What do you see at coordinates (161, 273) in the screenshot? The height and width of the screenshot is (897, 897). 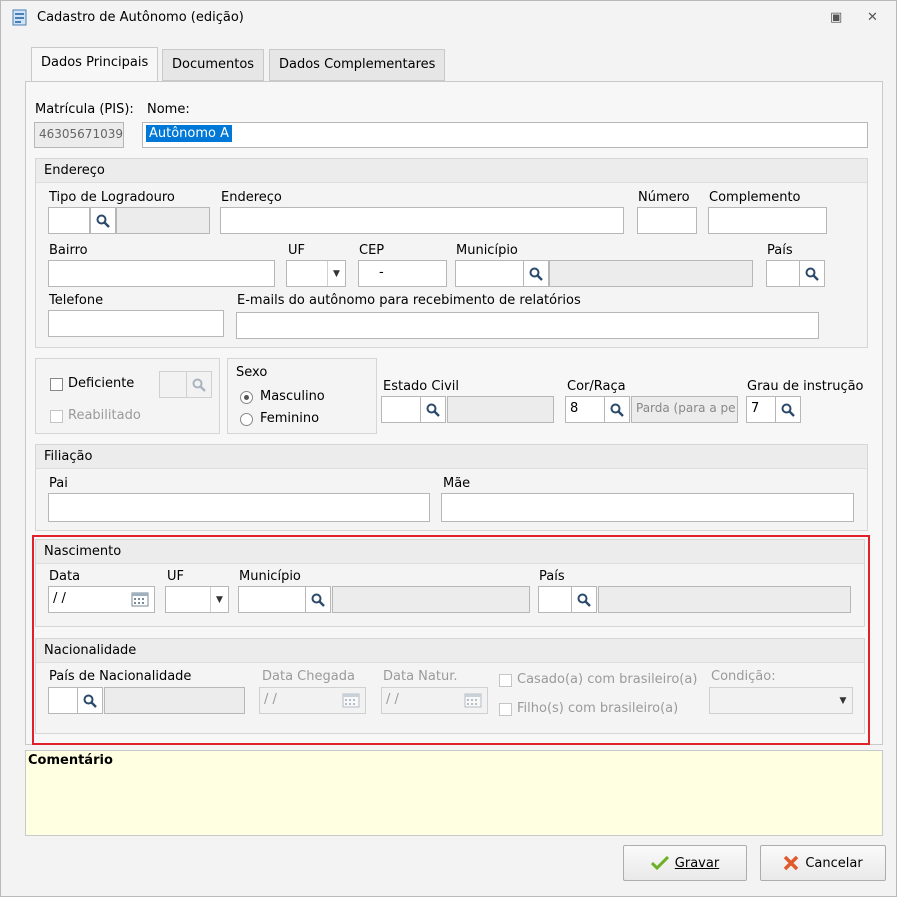 I see `bairro-field` at bounding box center [161, 273].